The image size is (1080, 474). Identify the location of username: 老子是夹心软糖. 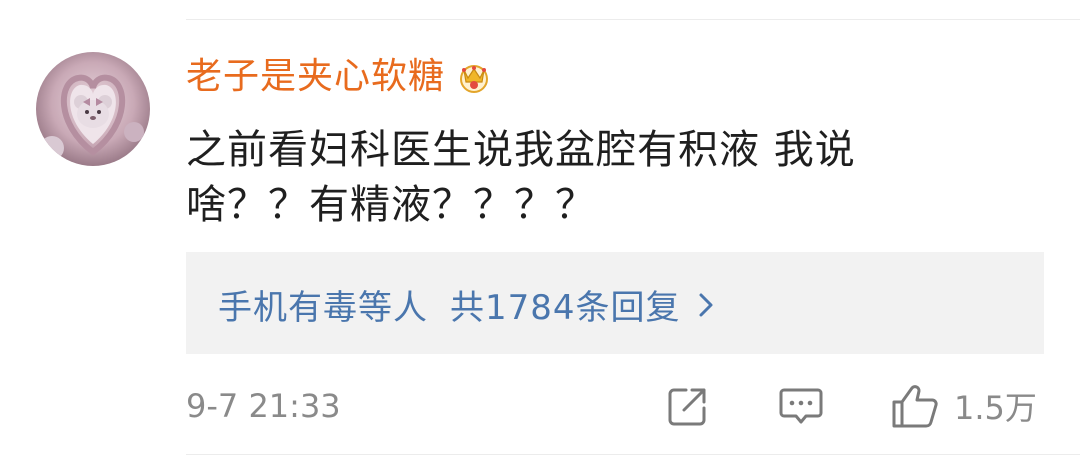
(315, 77).